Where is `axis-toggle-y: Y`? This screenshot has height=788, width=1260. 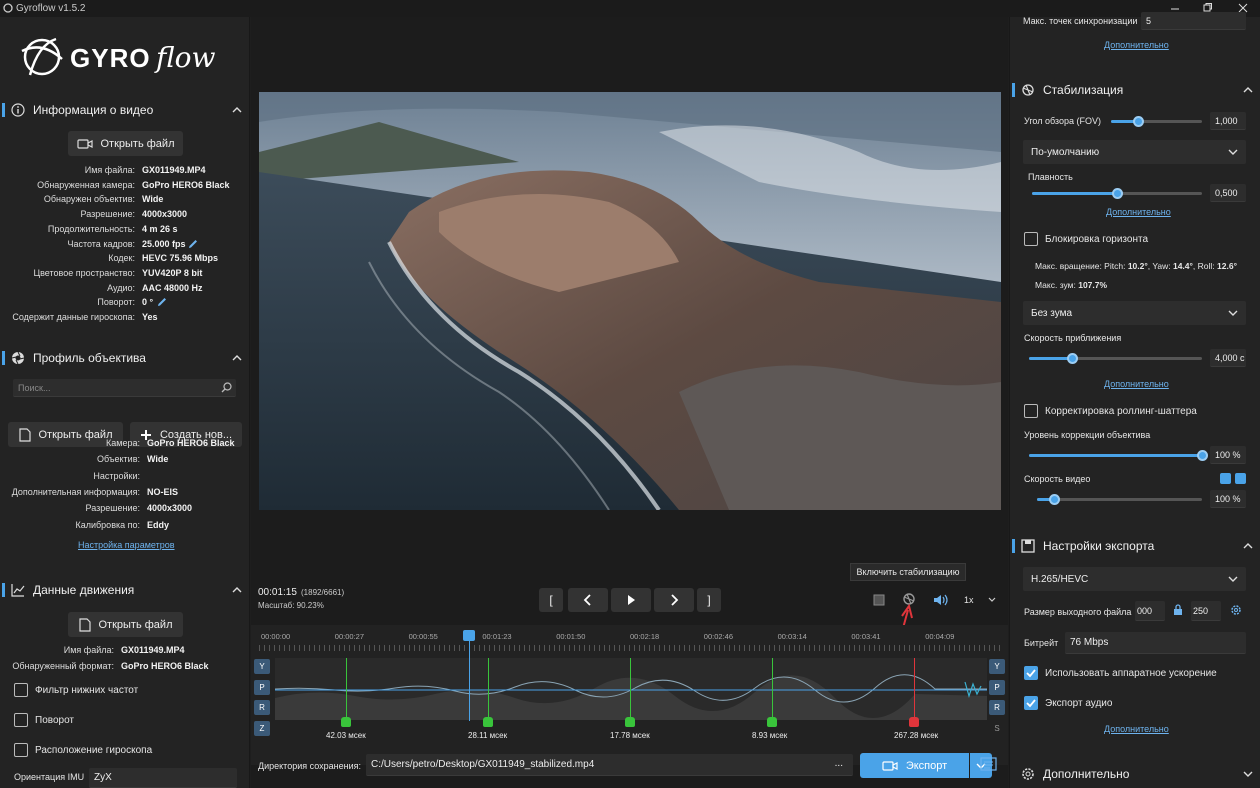
axis-toggle-y: Y is located at coordinates (262, 666).